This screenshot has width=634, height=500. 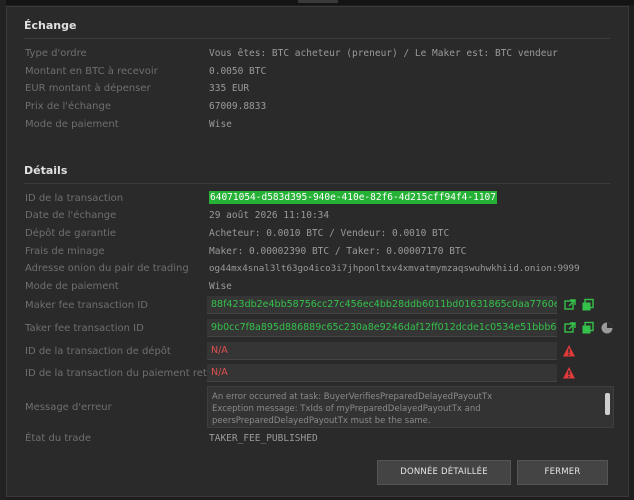 What do you see at coordinates (84, 328) in the screenshot?
I see `taker-fee-tx-label: Taker fee transaction ID` at bounding box center [84, 328].